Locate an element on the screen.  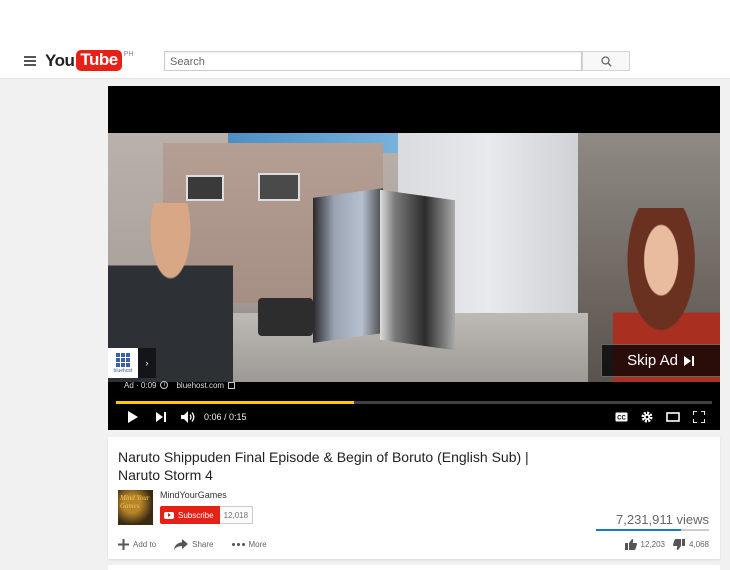
more-dots-icon is located at coordinates (238, 544).